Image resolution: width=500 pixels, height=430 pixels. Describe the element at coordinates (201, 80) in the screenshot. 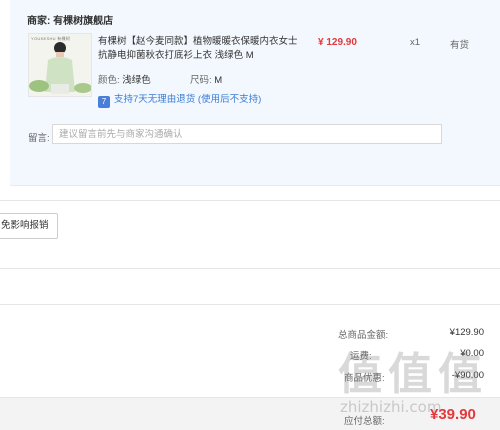

I see `size-label: 尺码:` at that location.